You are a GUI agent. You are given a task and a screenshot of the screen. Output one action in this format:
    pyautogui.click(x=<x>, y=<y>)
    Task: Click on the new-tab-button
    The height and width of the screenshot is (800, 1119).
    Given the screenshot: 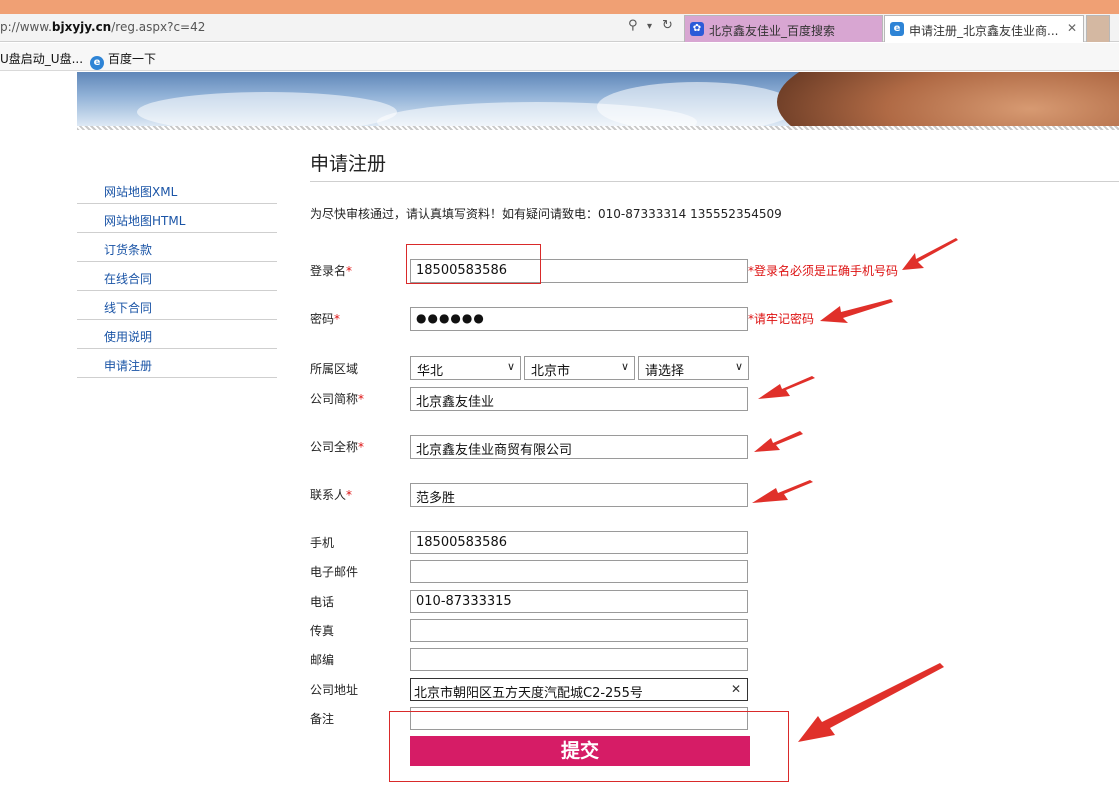 What is the action you would take?
    pyautogui.click(x=1098, y=28)
    